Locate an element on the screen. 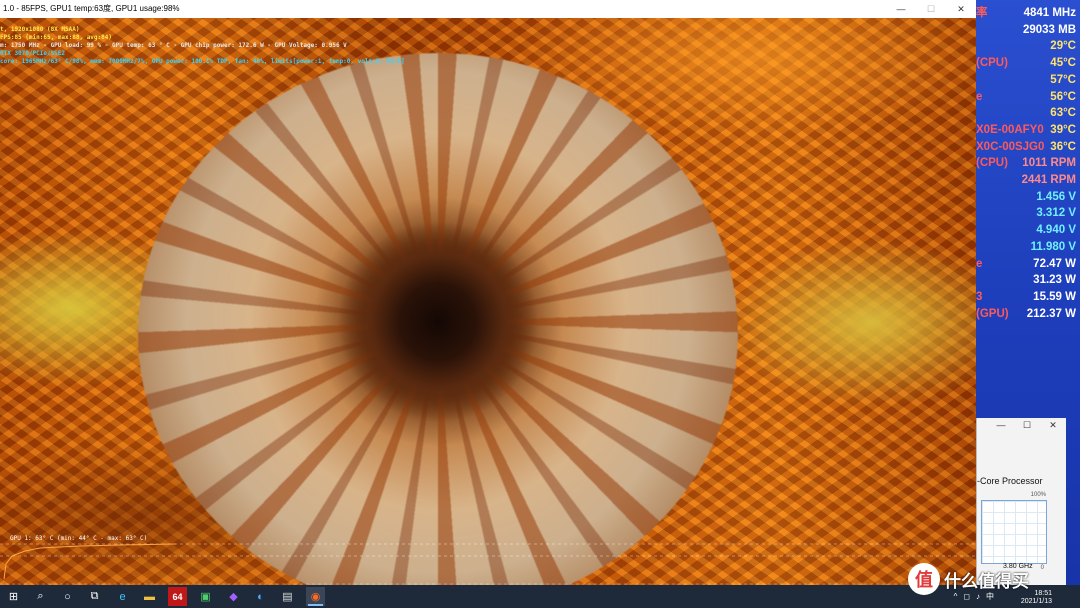 The width and height of the screenshot is (1080, 608). hw-row: 率 4841 MHz is located at coordinates (1028, 13).